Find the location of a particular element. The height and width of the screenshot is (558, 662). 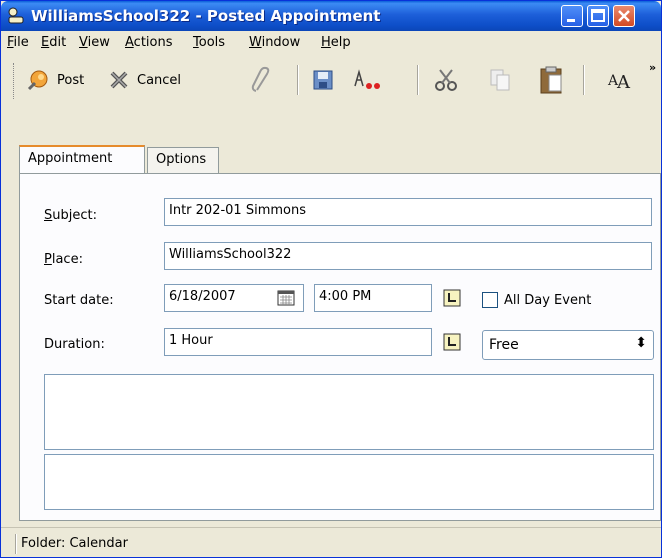

menu-view: View is located at coordinates (94, 42).